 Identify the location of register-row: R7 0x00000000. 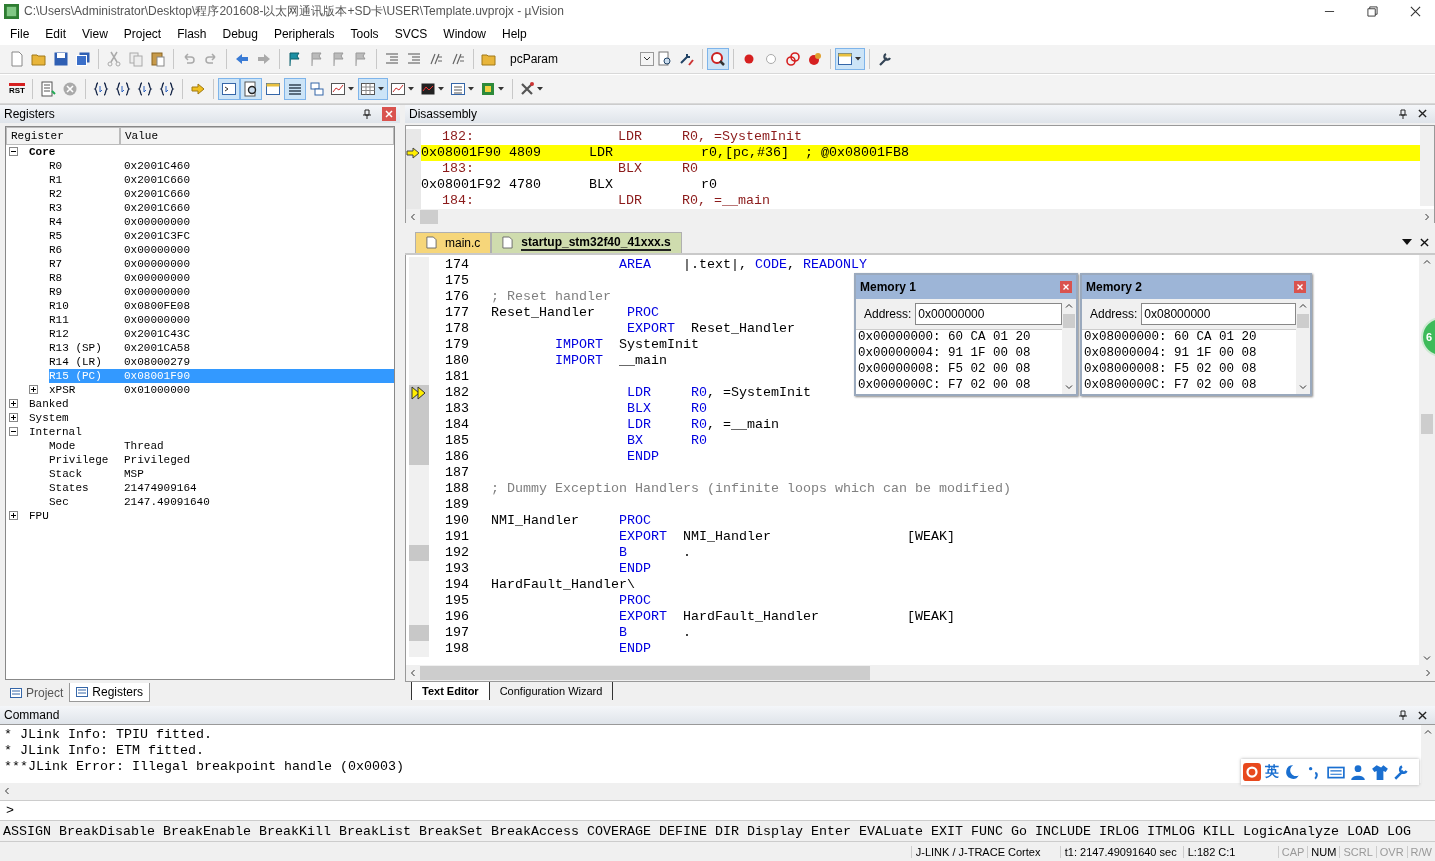
(221, 263).